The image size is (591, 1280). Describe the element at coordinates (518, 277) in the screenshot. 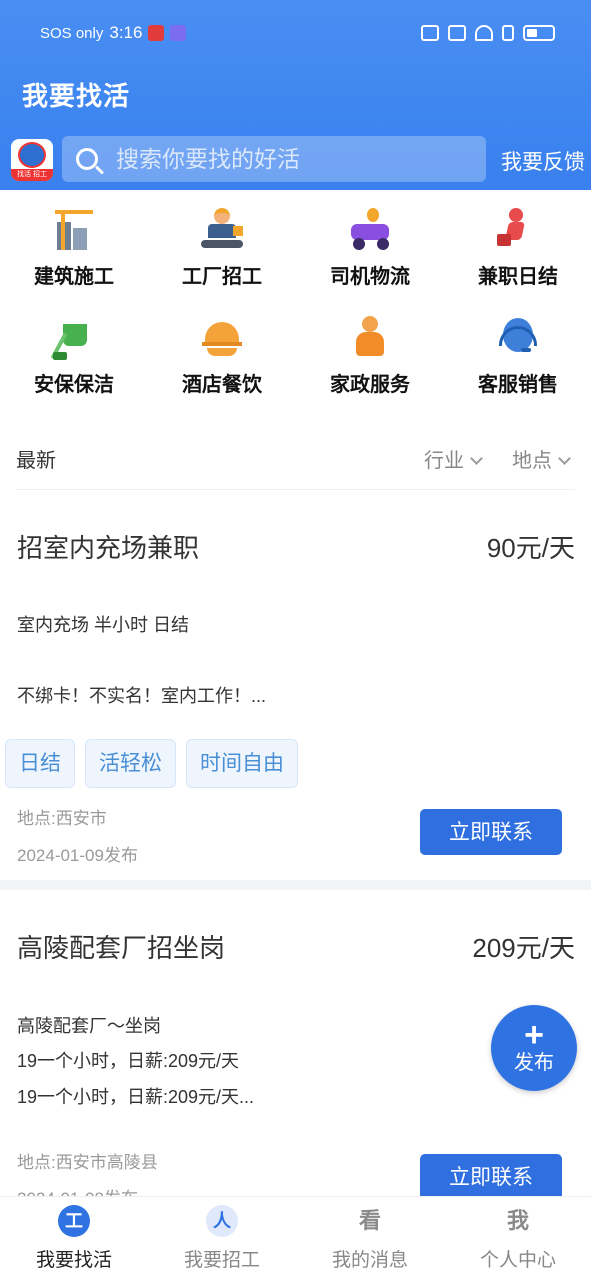

I see `category-label: 兼职日结` at that location.